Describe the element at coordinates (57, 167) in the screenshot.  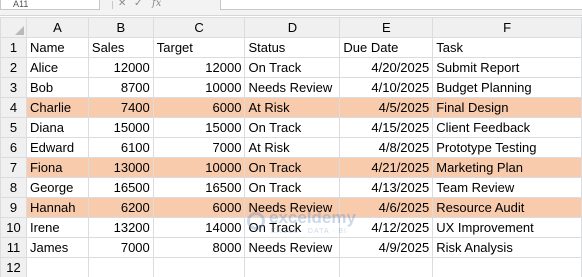
I see `cell-name: Fiona` at that location.